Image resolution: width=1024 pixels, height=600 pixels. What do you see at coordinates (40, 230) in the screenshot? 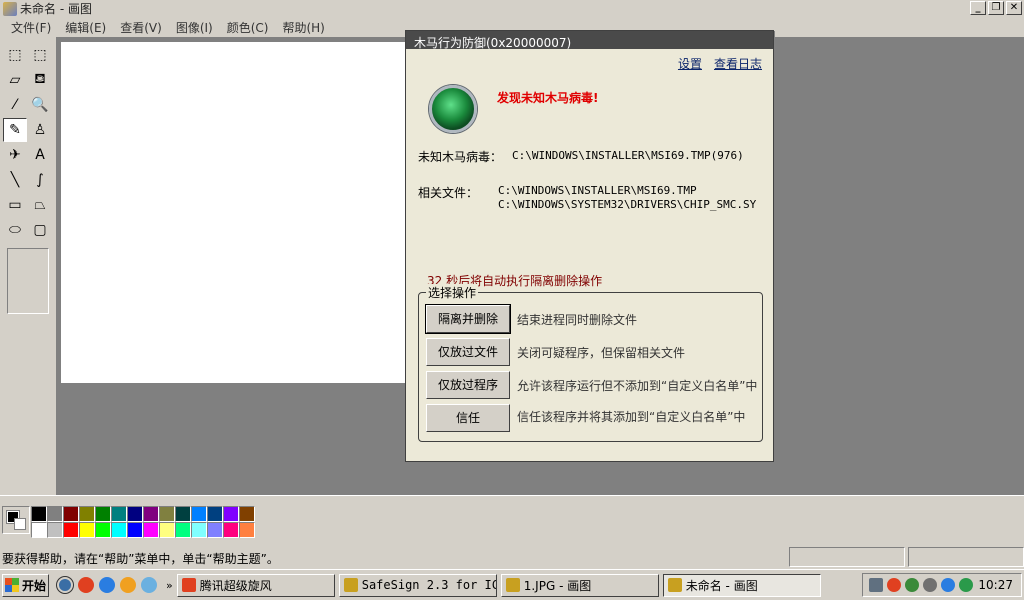
I see `rounded-rect-tool-icon: ▢` at bounding box center [40, 230].